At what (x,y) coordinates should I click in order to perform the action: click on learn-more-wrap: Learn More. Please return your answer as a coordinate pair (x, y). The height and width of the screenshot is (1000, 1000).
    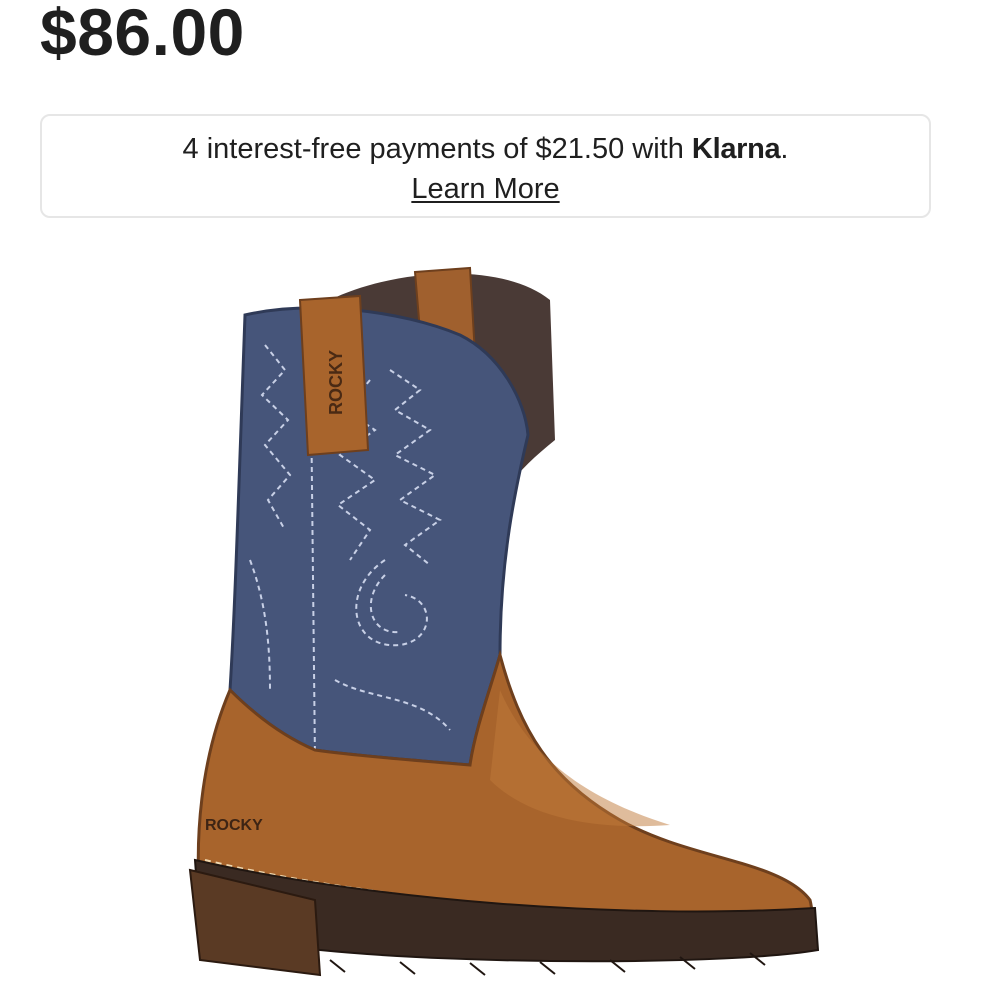
    Looking at the image, I should click on (485, 189).